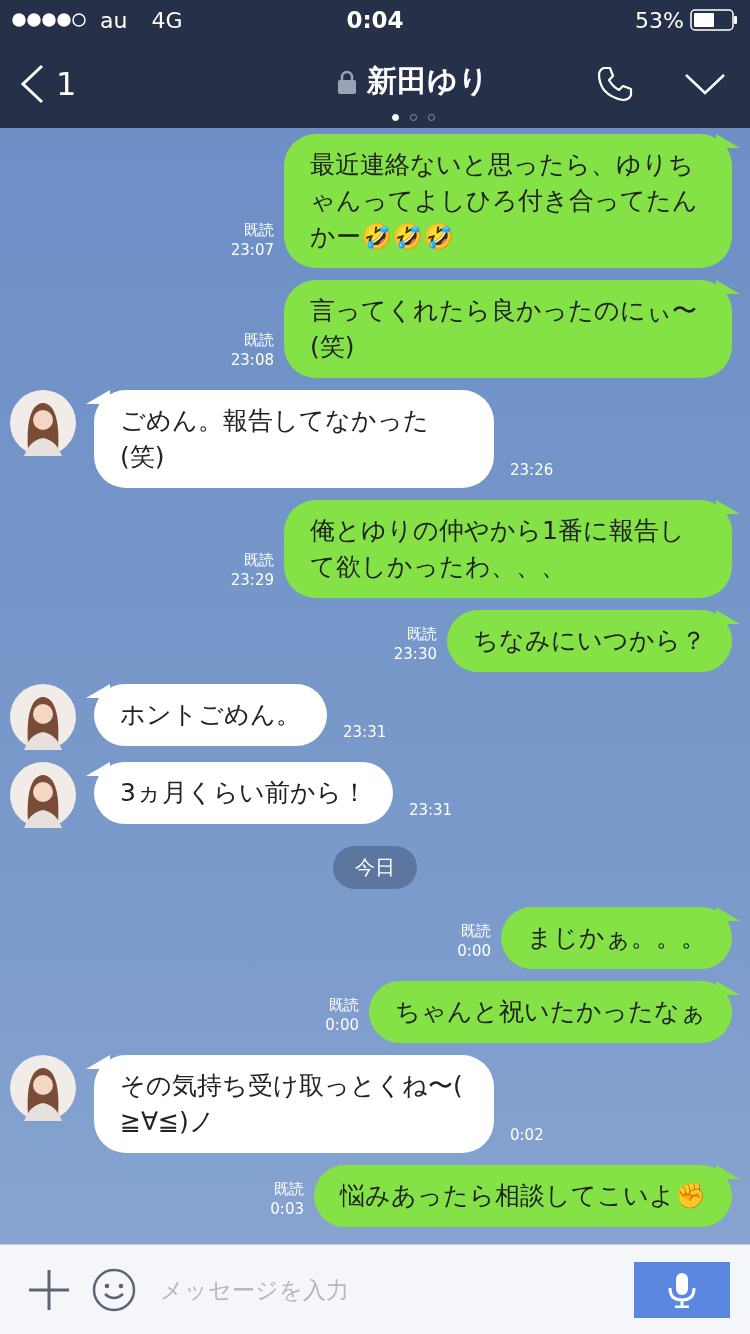 Image resolution: width=750 pixels, height=1334 pixels. Describe the element at coordinates (252, 250) in the screenshot. I see `message-time: 23:07` at that location.